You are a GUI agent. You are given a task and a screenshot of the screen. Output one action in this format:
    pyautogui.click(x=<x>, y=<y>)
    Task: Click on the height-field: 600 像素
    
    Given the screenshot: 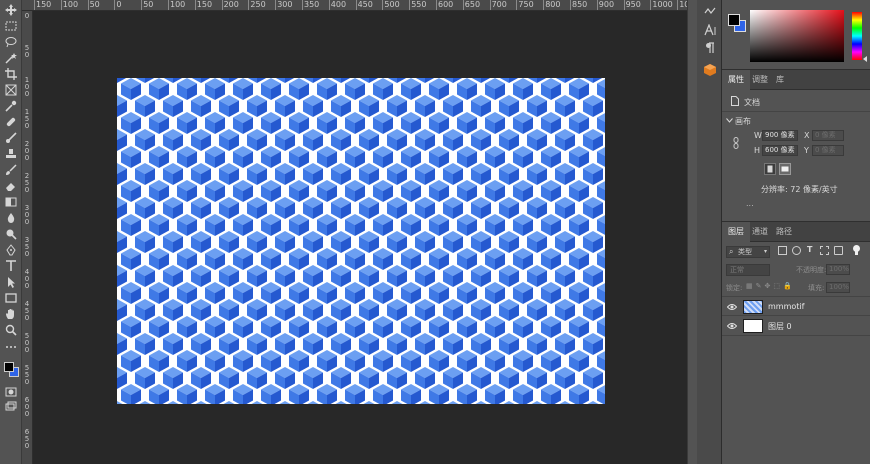 What is the action you would take?
    pyautogui.click(x=780, y=150)
    